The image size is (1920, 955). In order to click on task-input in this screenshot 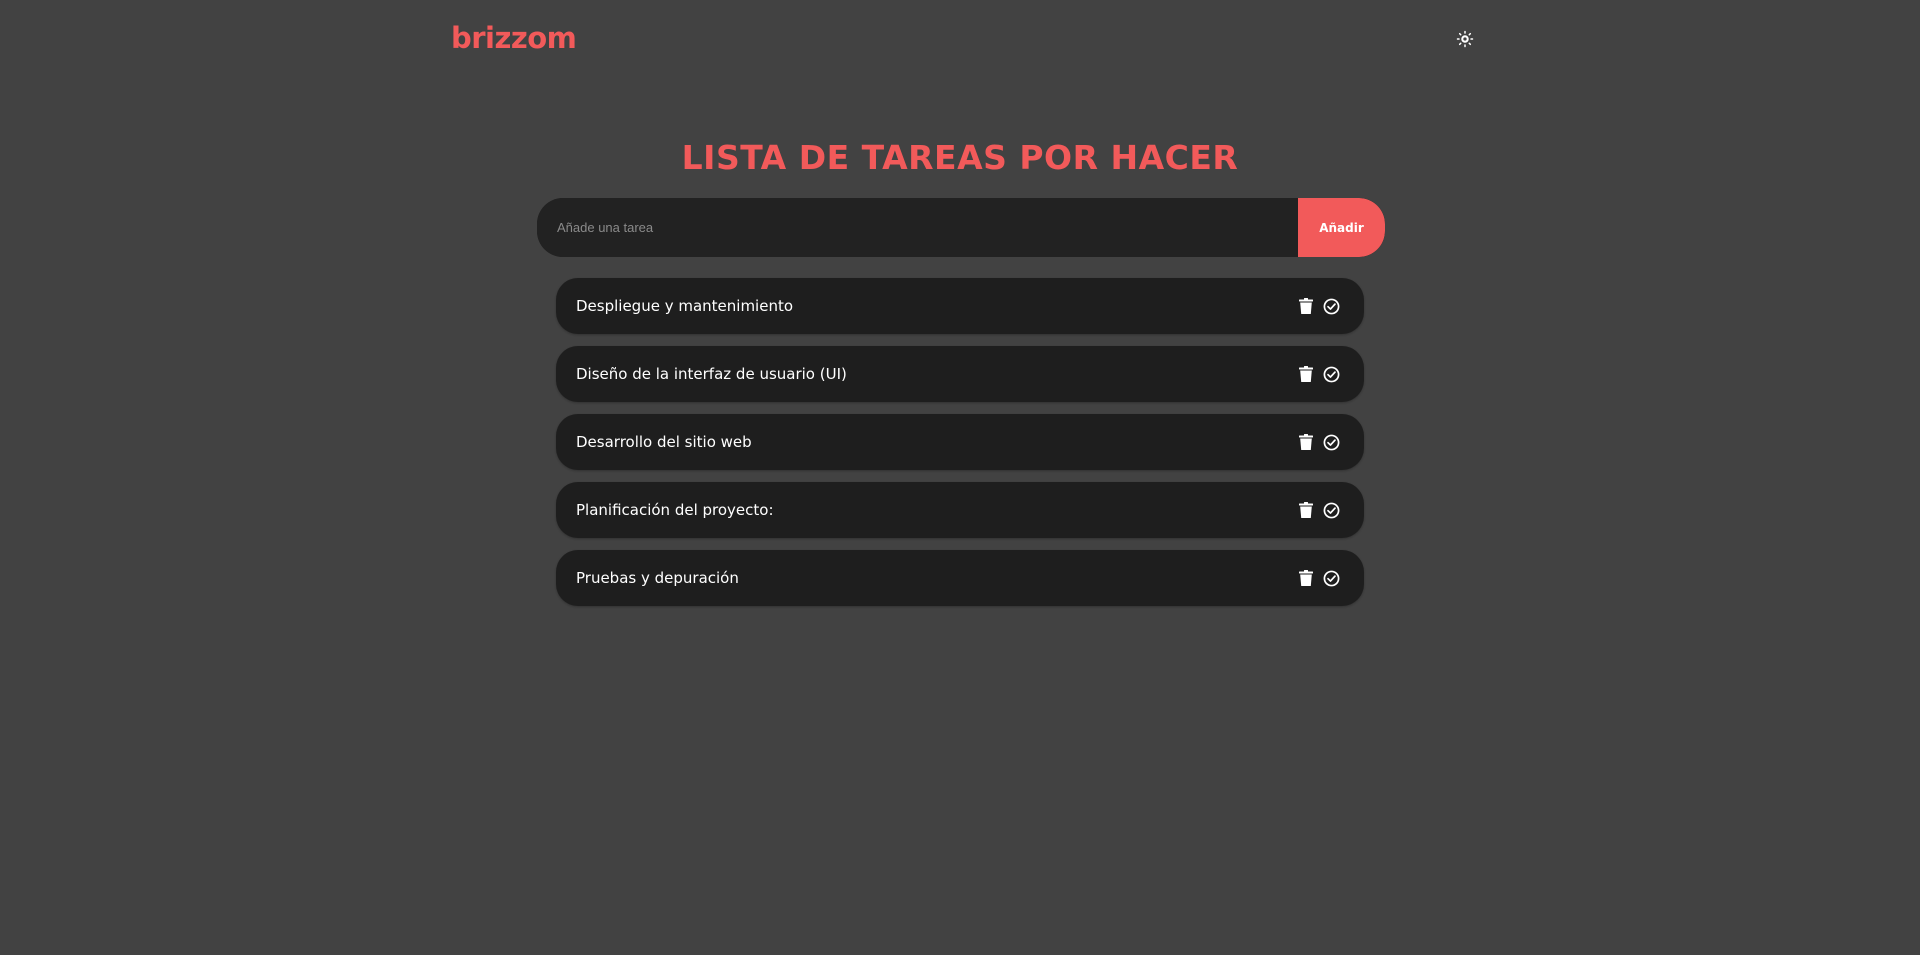, I will do `click(917, 227)`.